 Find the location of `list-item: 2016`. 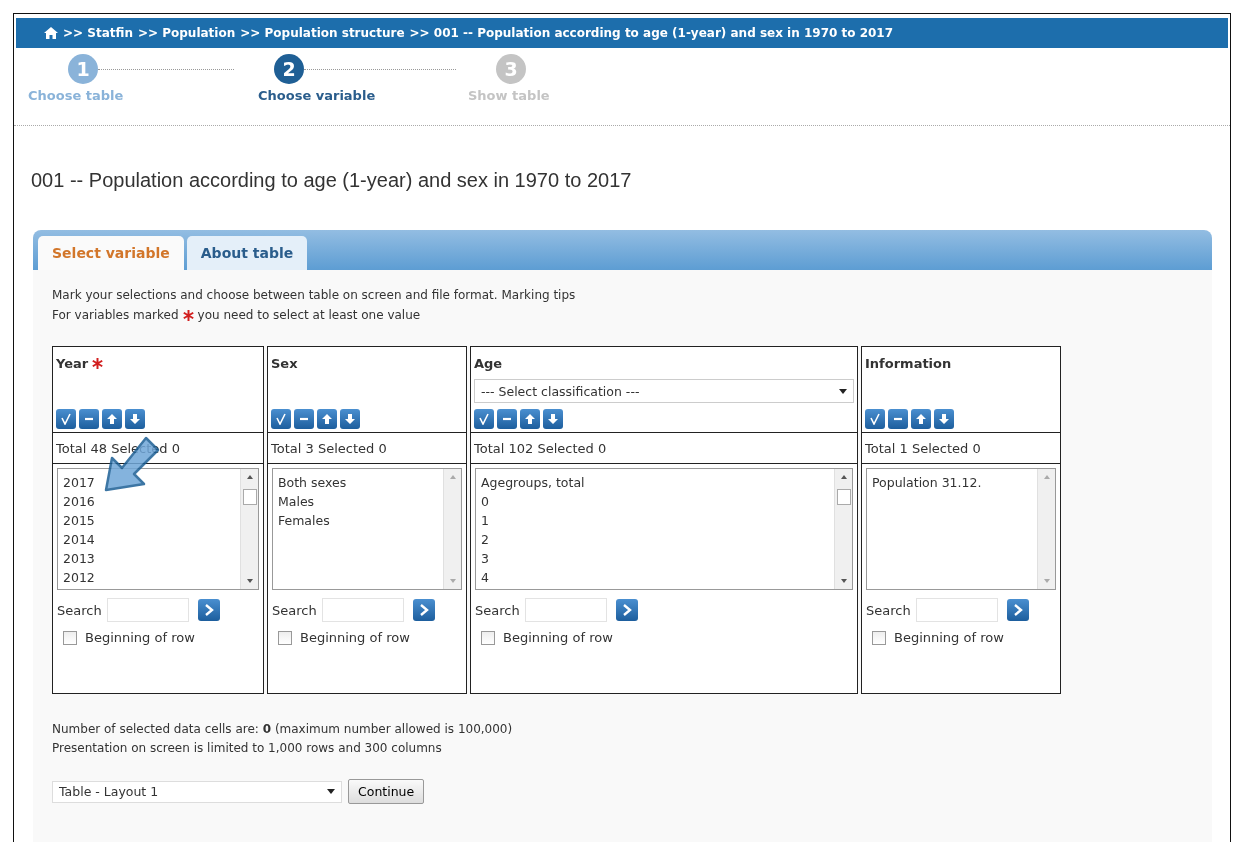

list-item: 2016 is located at coordinates (149, 501).